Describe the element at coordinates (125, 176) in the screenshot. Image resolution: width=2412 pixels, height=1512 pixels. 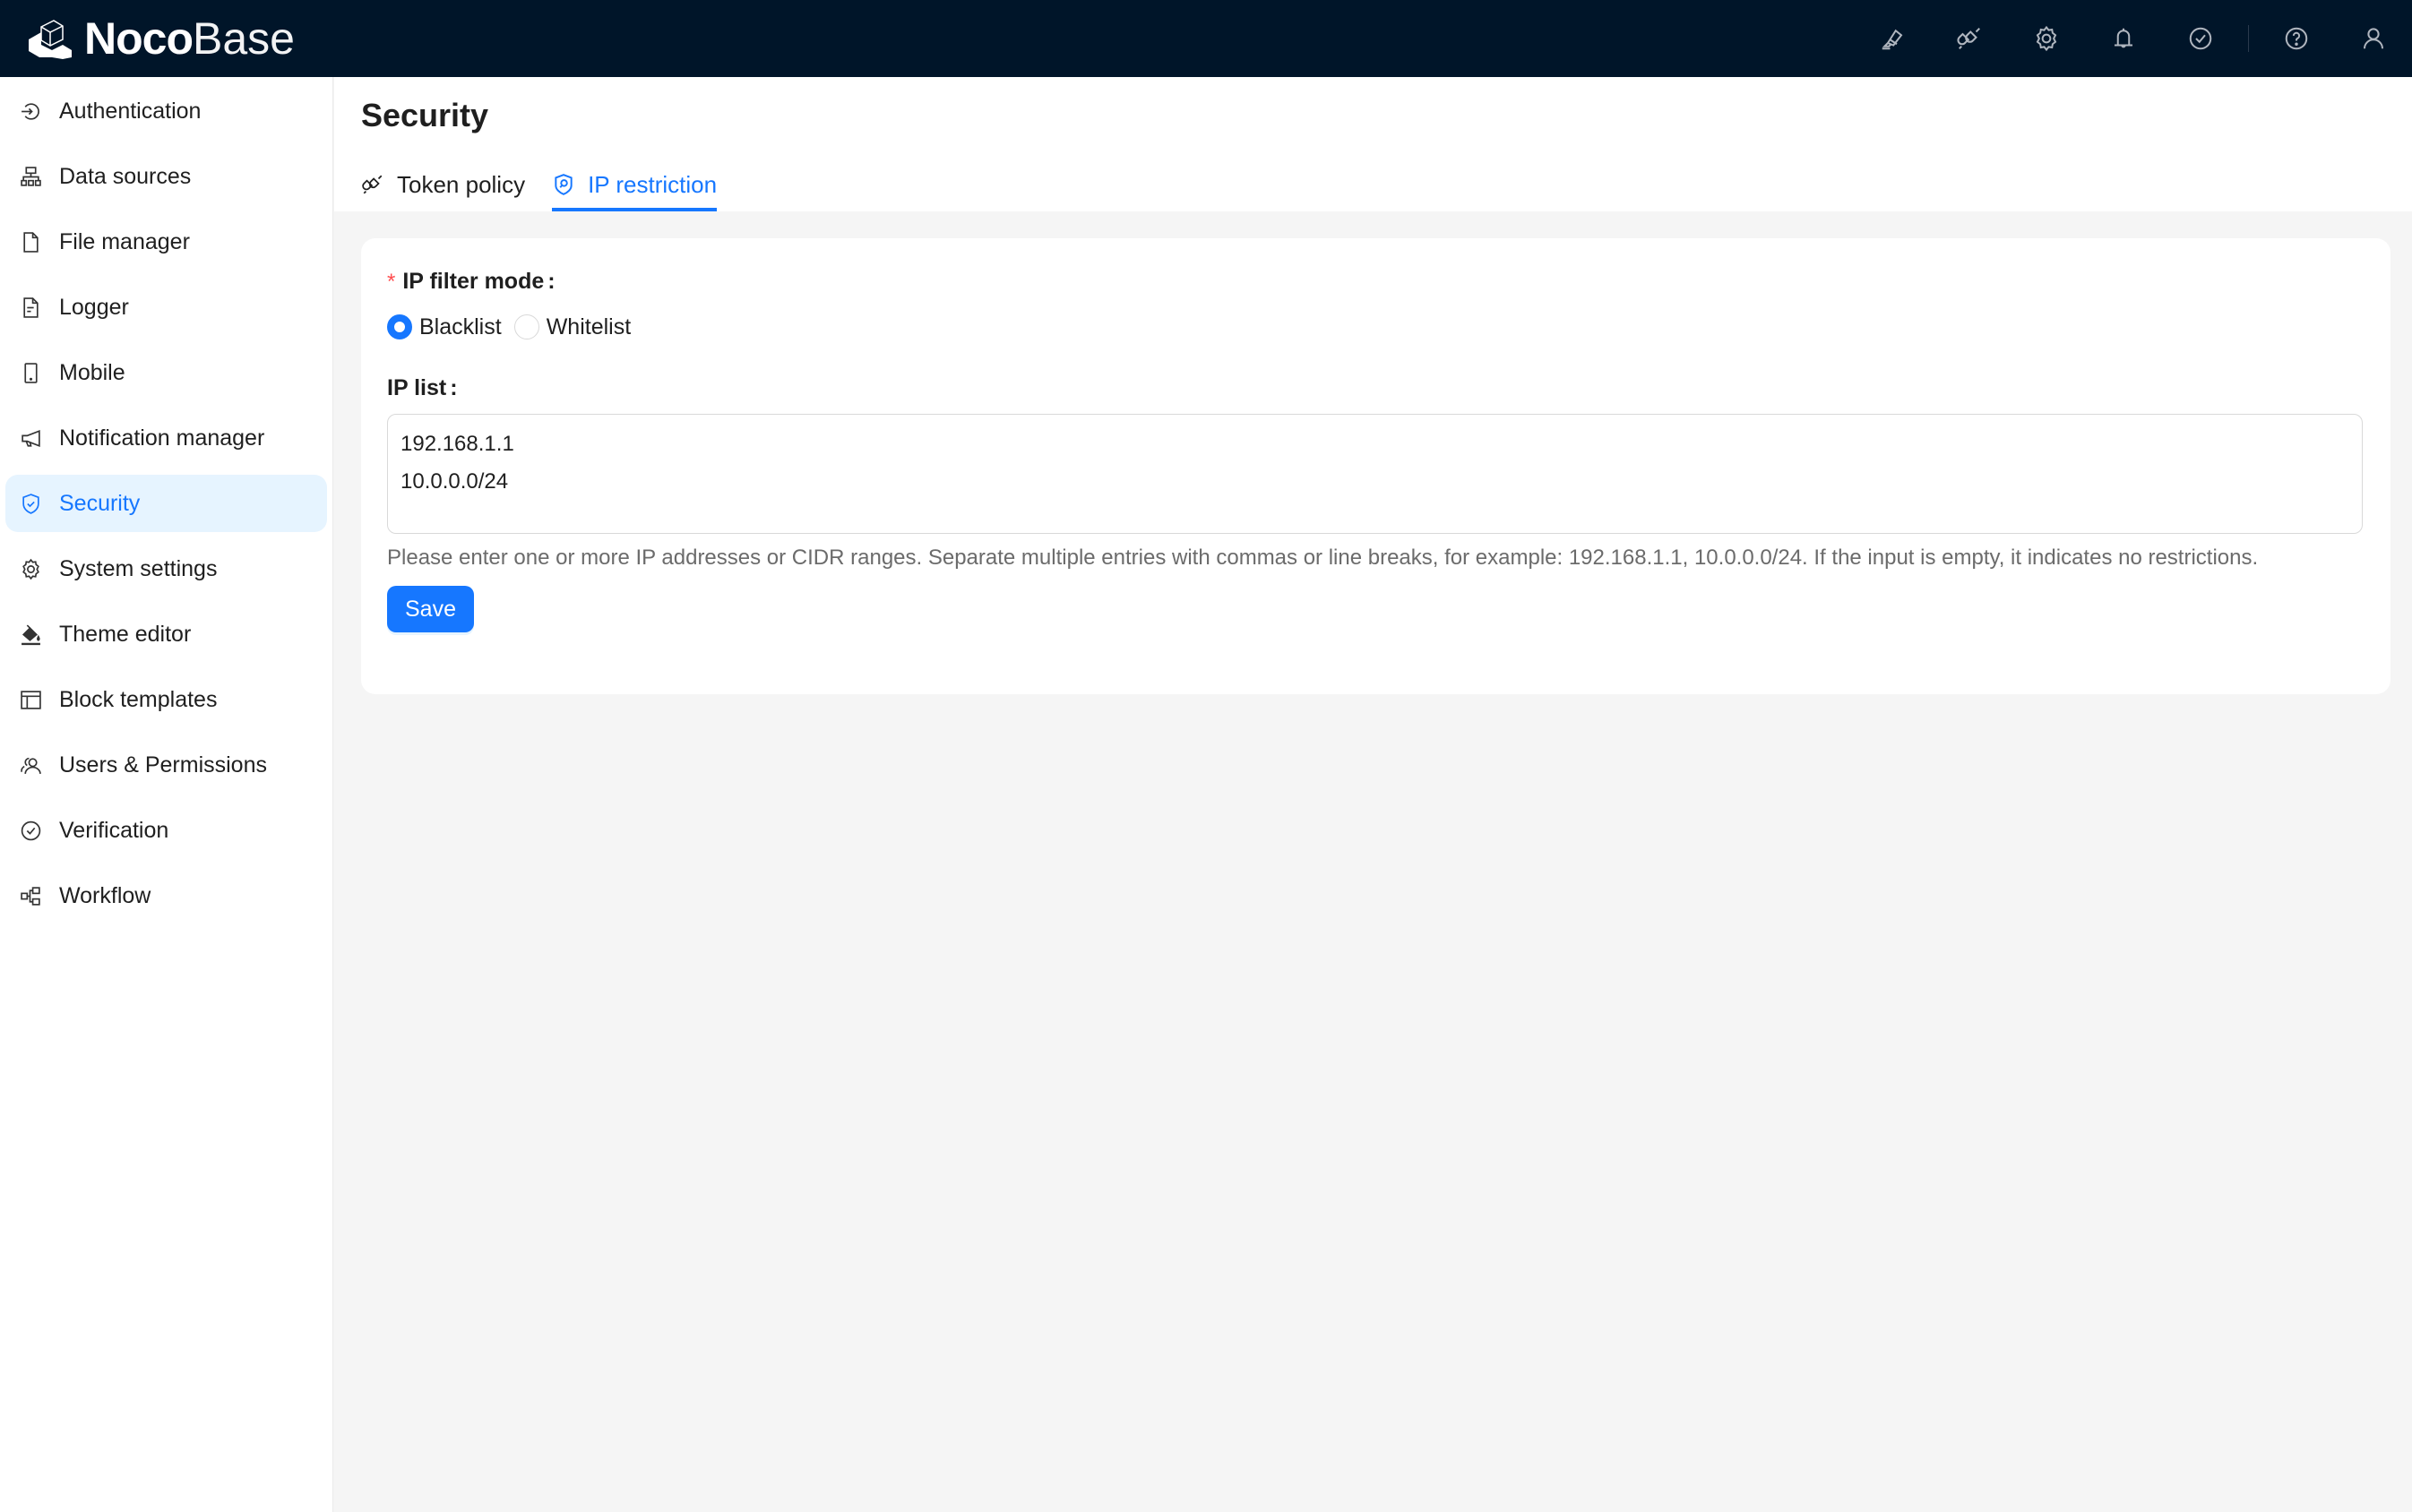
I see `sidebar-item-label: Data sources` at that location.